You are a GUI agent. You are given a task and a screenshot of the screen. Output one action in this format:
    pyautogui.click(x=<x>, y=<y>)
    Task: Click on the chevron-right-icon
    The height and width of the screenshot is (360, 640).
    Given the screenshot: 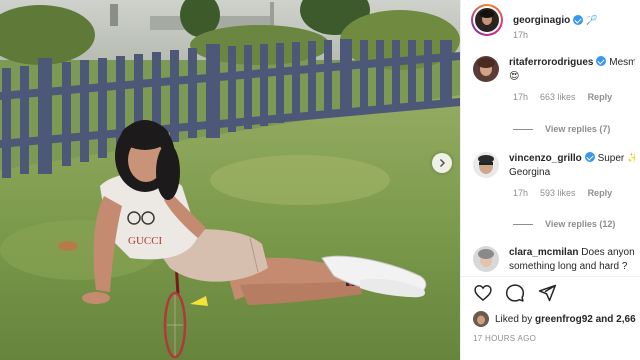 What is the action you would take?
    pyautogui.click(x=442, y=163)
    